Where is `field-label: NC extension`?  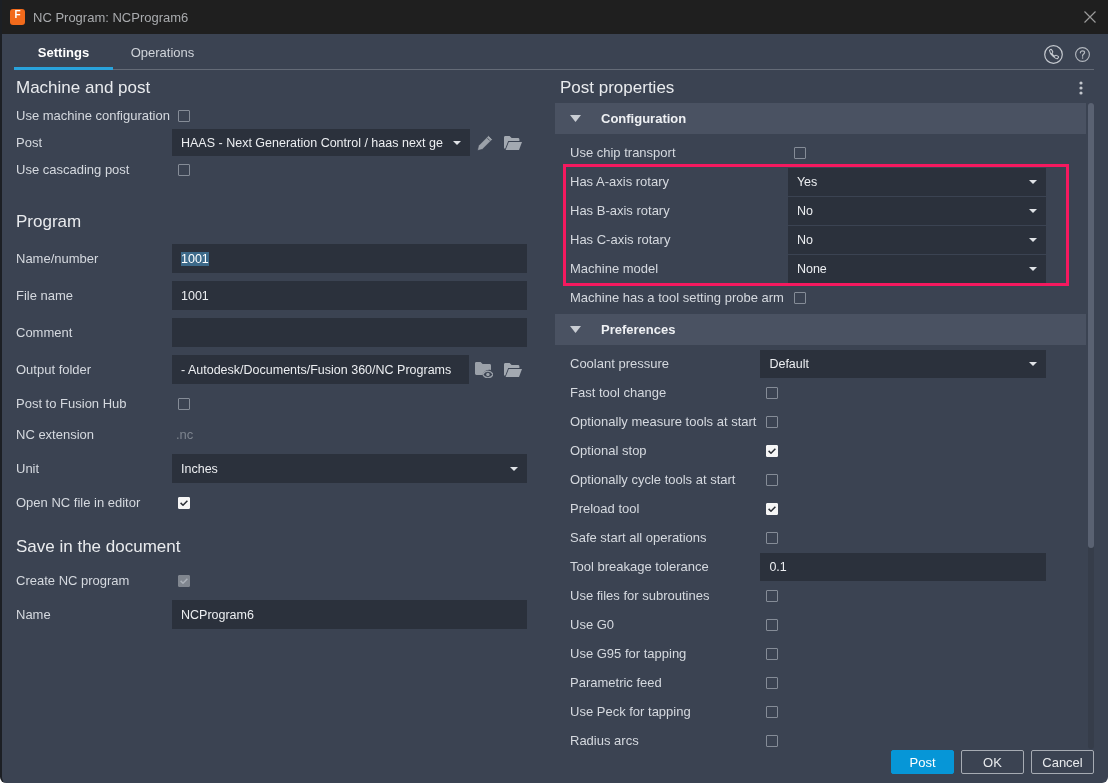
field-label: NC extension is located at coordinates (55, 434).